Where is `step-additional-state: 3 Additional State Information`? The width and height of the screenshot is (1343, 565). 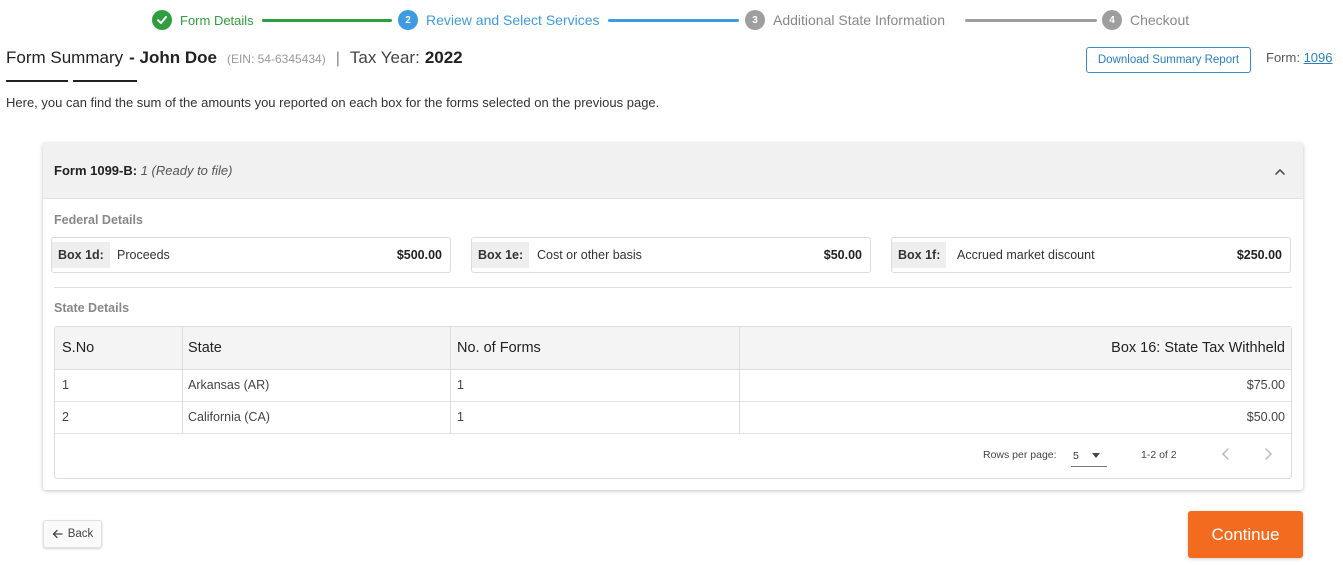 step-additional-state: 3 Additional State Information is located at coordinates (845, 20).